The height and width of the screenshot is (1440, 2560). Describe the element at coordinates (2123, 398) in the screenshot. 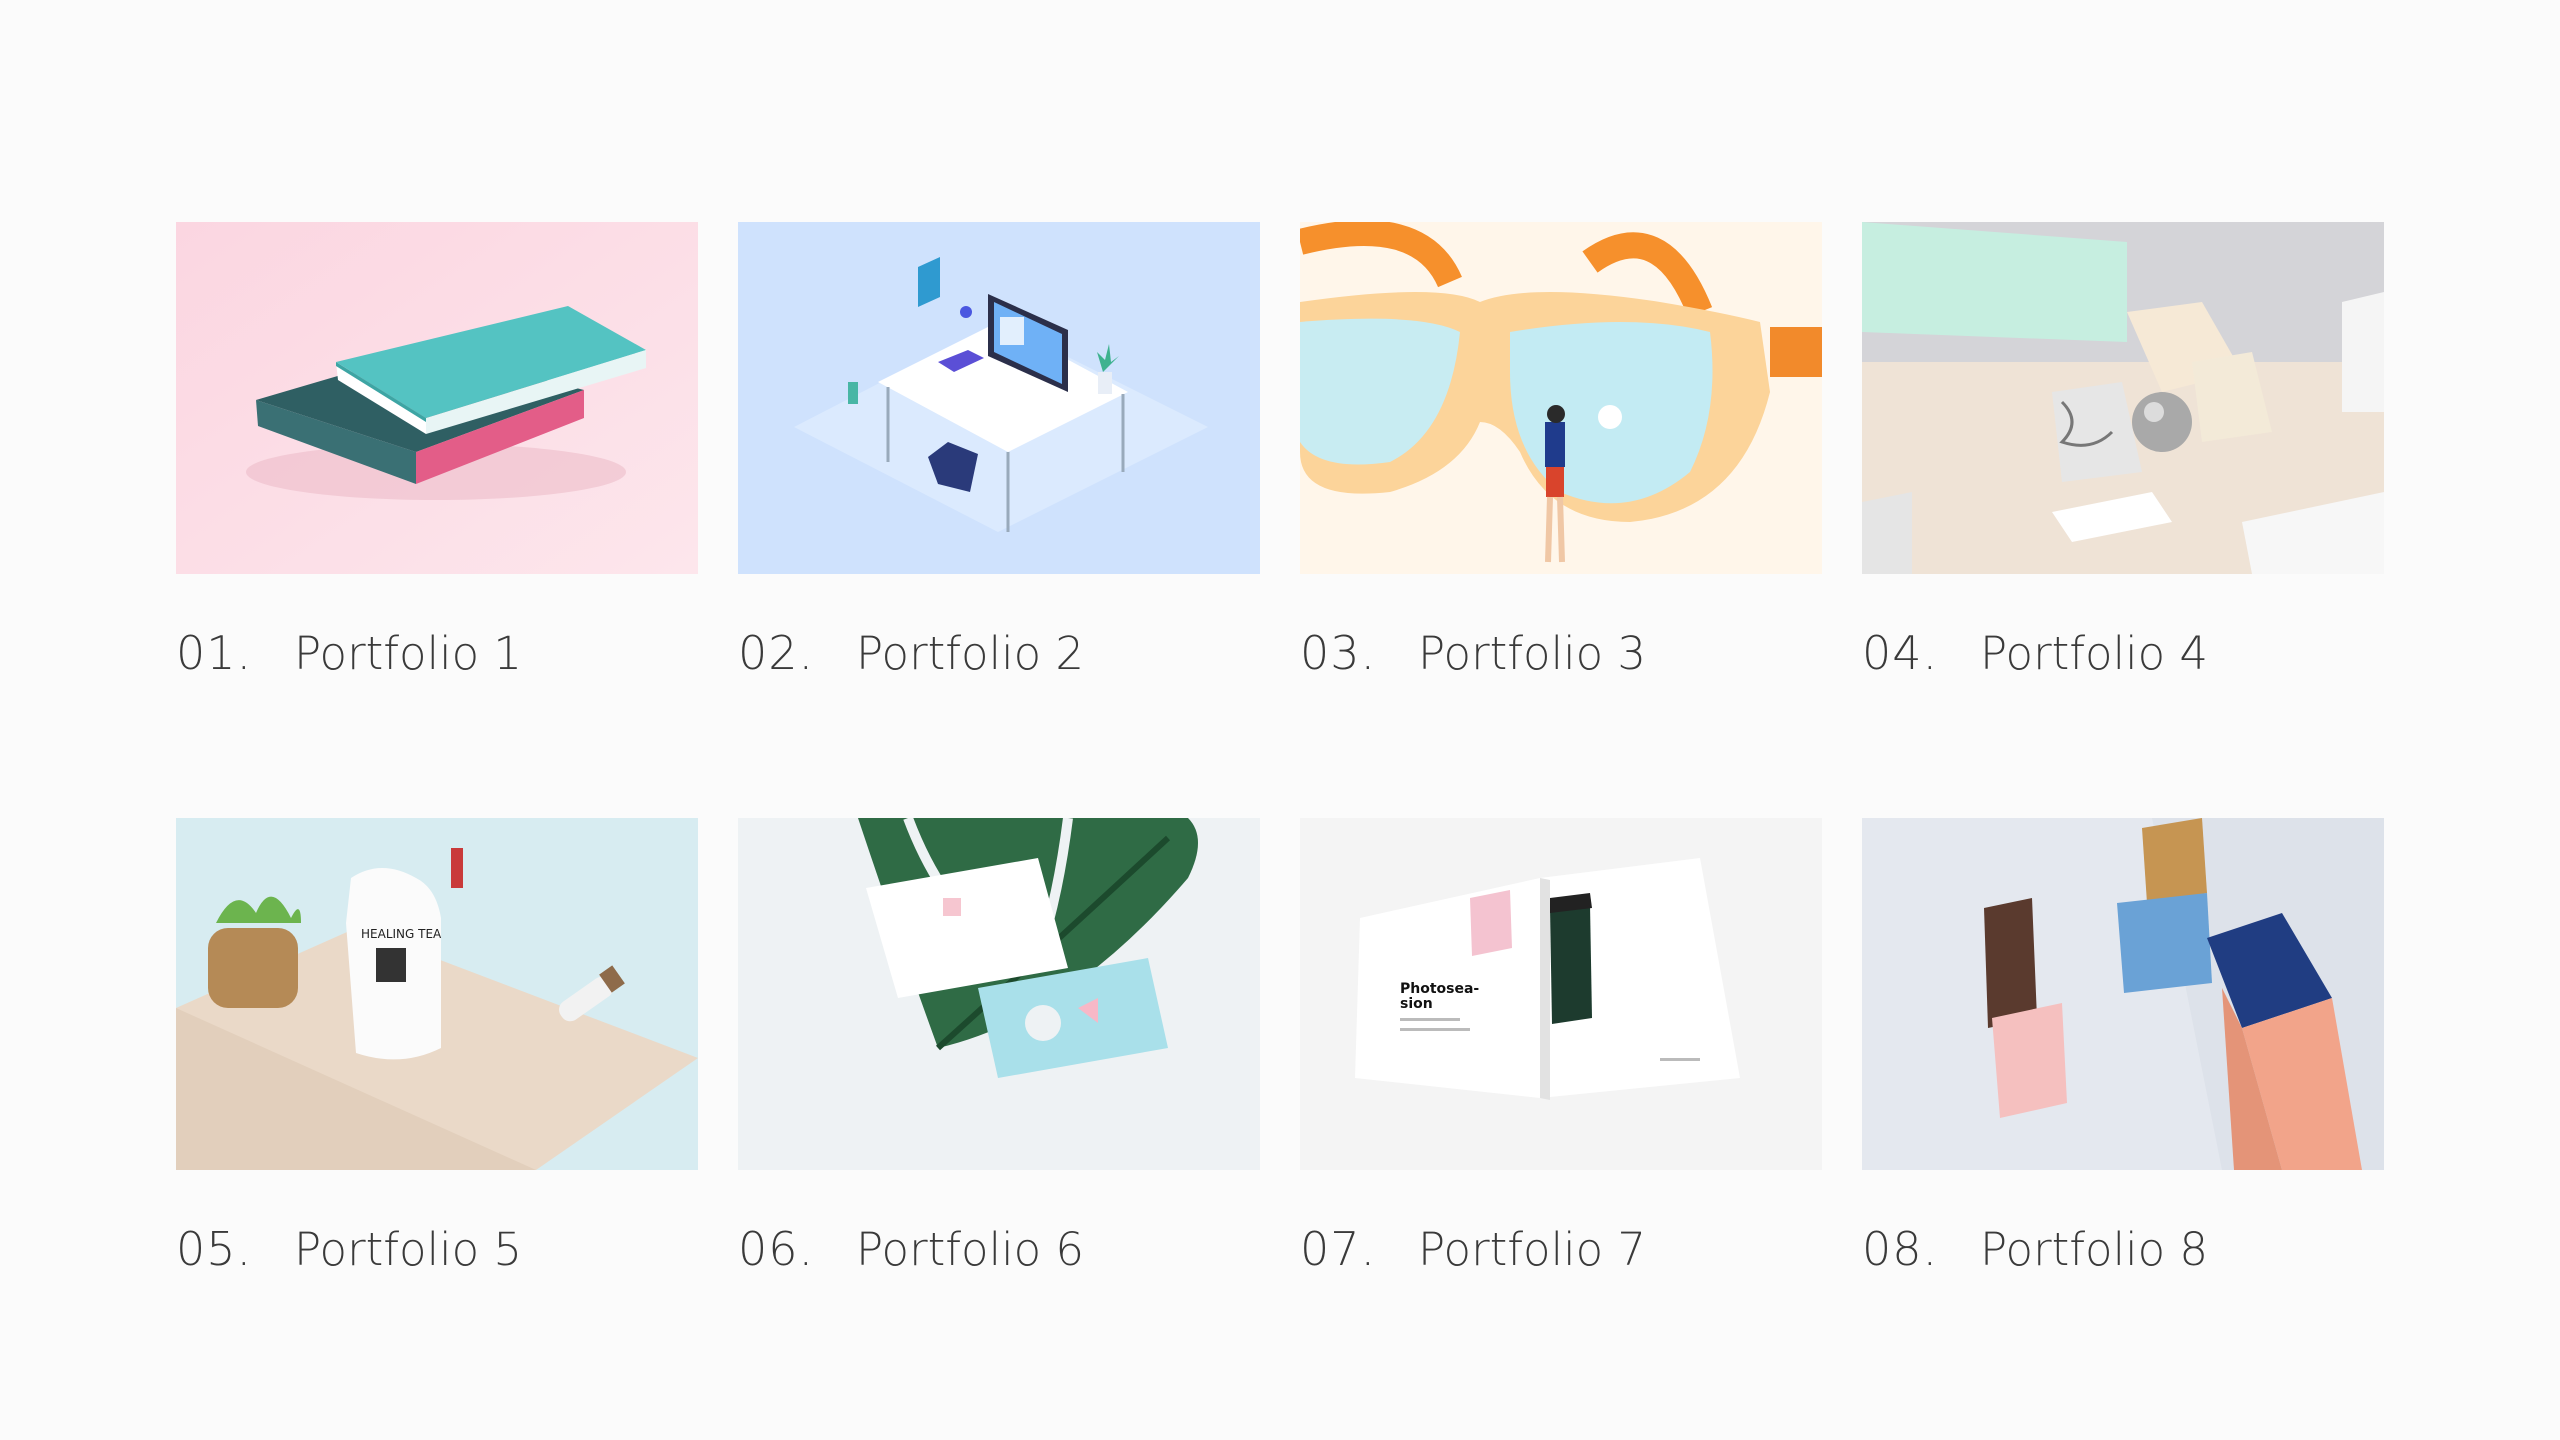

I see `stationery-mockup-image` at that location.